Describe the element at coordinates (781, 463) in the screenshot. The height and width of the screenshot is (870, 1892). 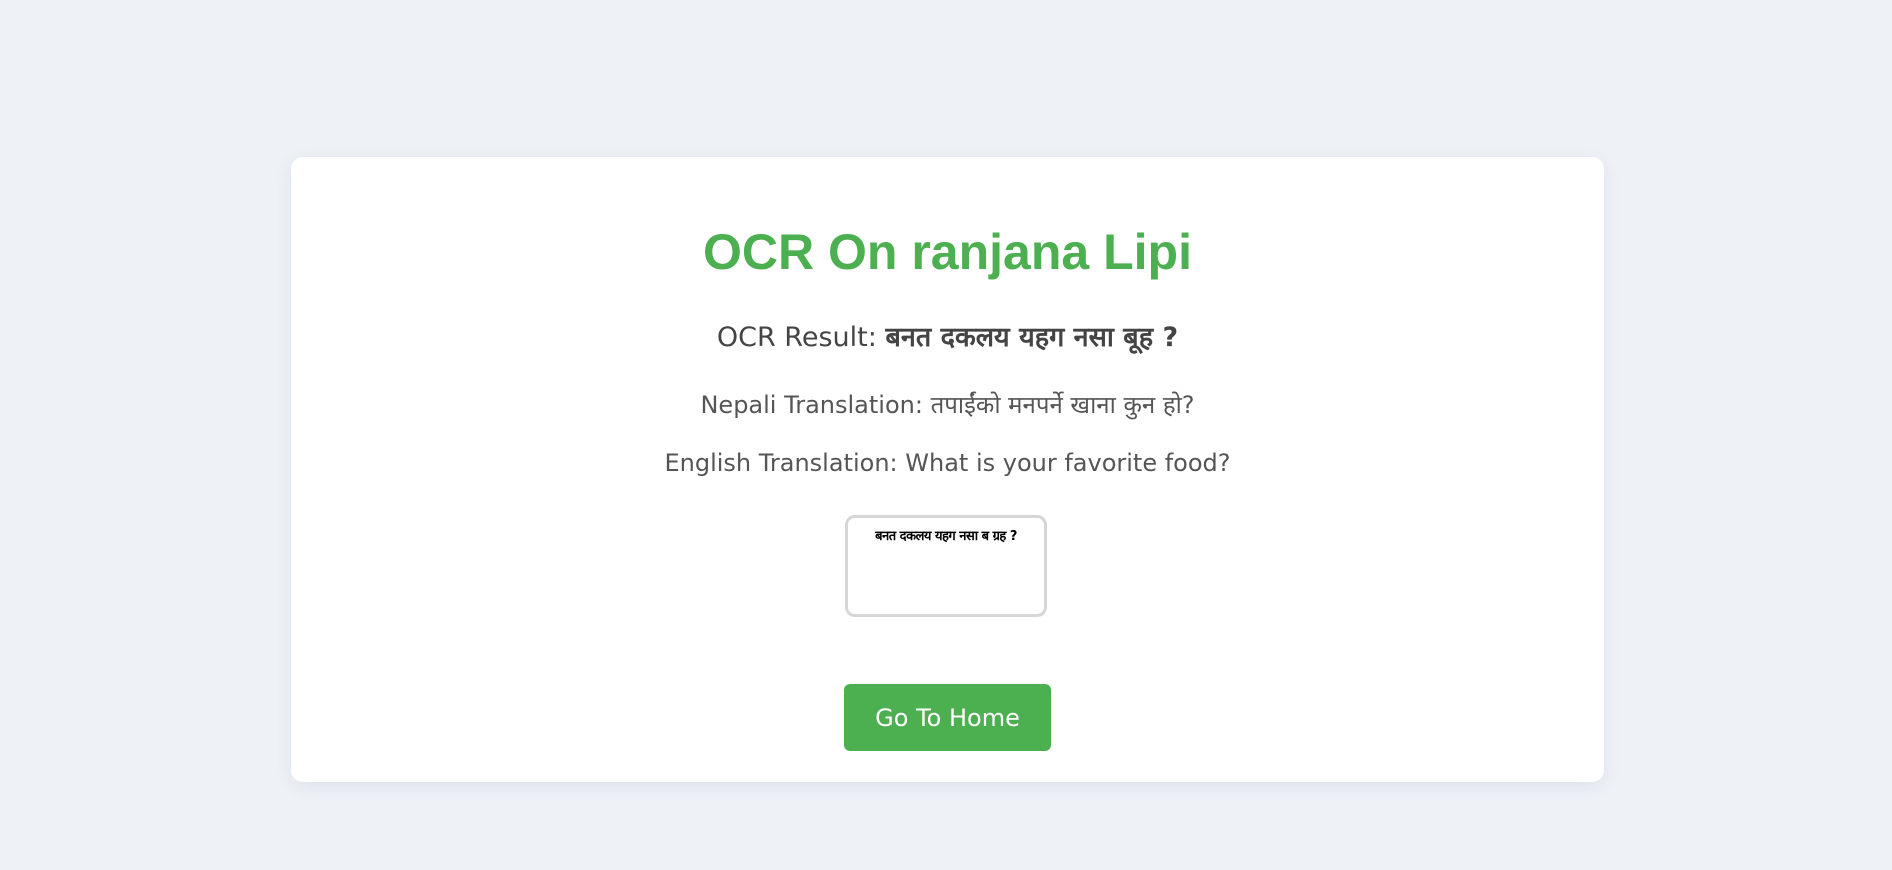
I see `english-translation-label: English Translation:` at that location.